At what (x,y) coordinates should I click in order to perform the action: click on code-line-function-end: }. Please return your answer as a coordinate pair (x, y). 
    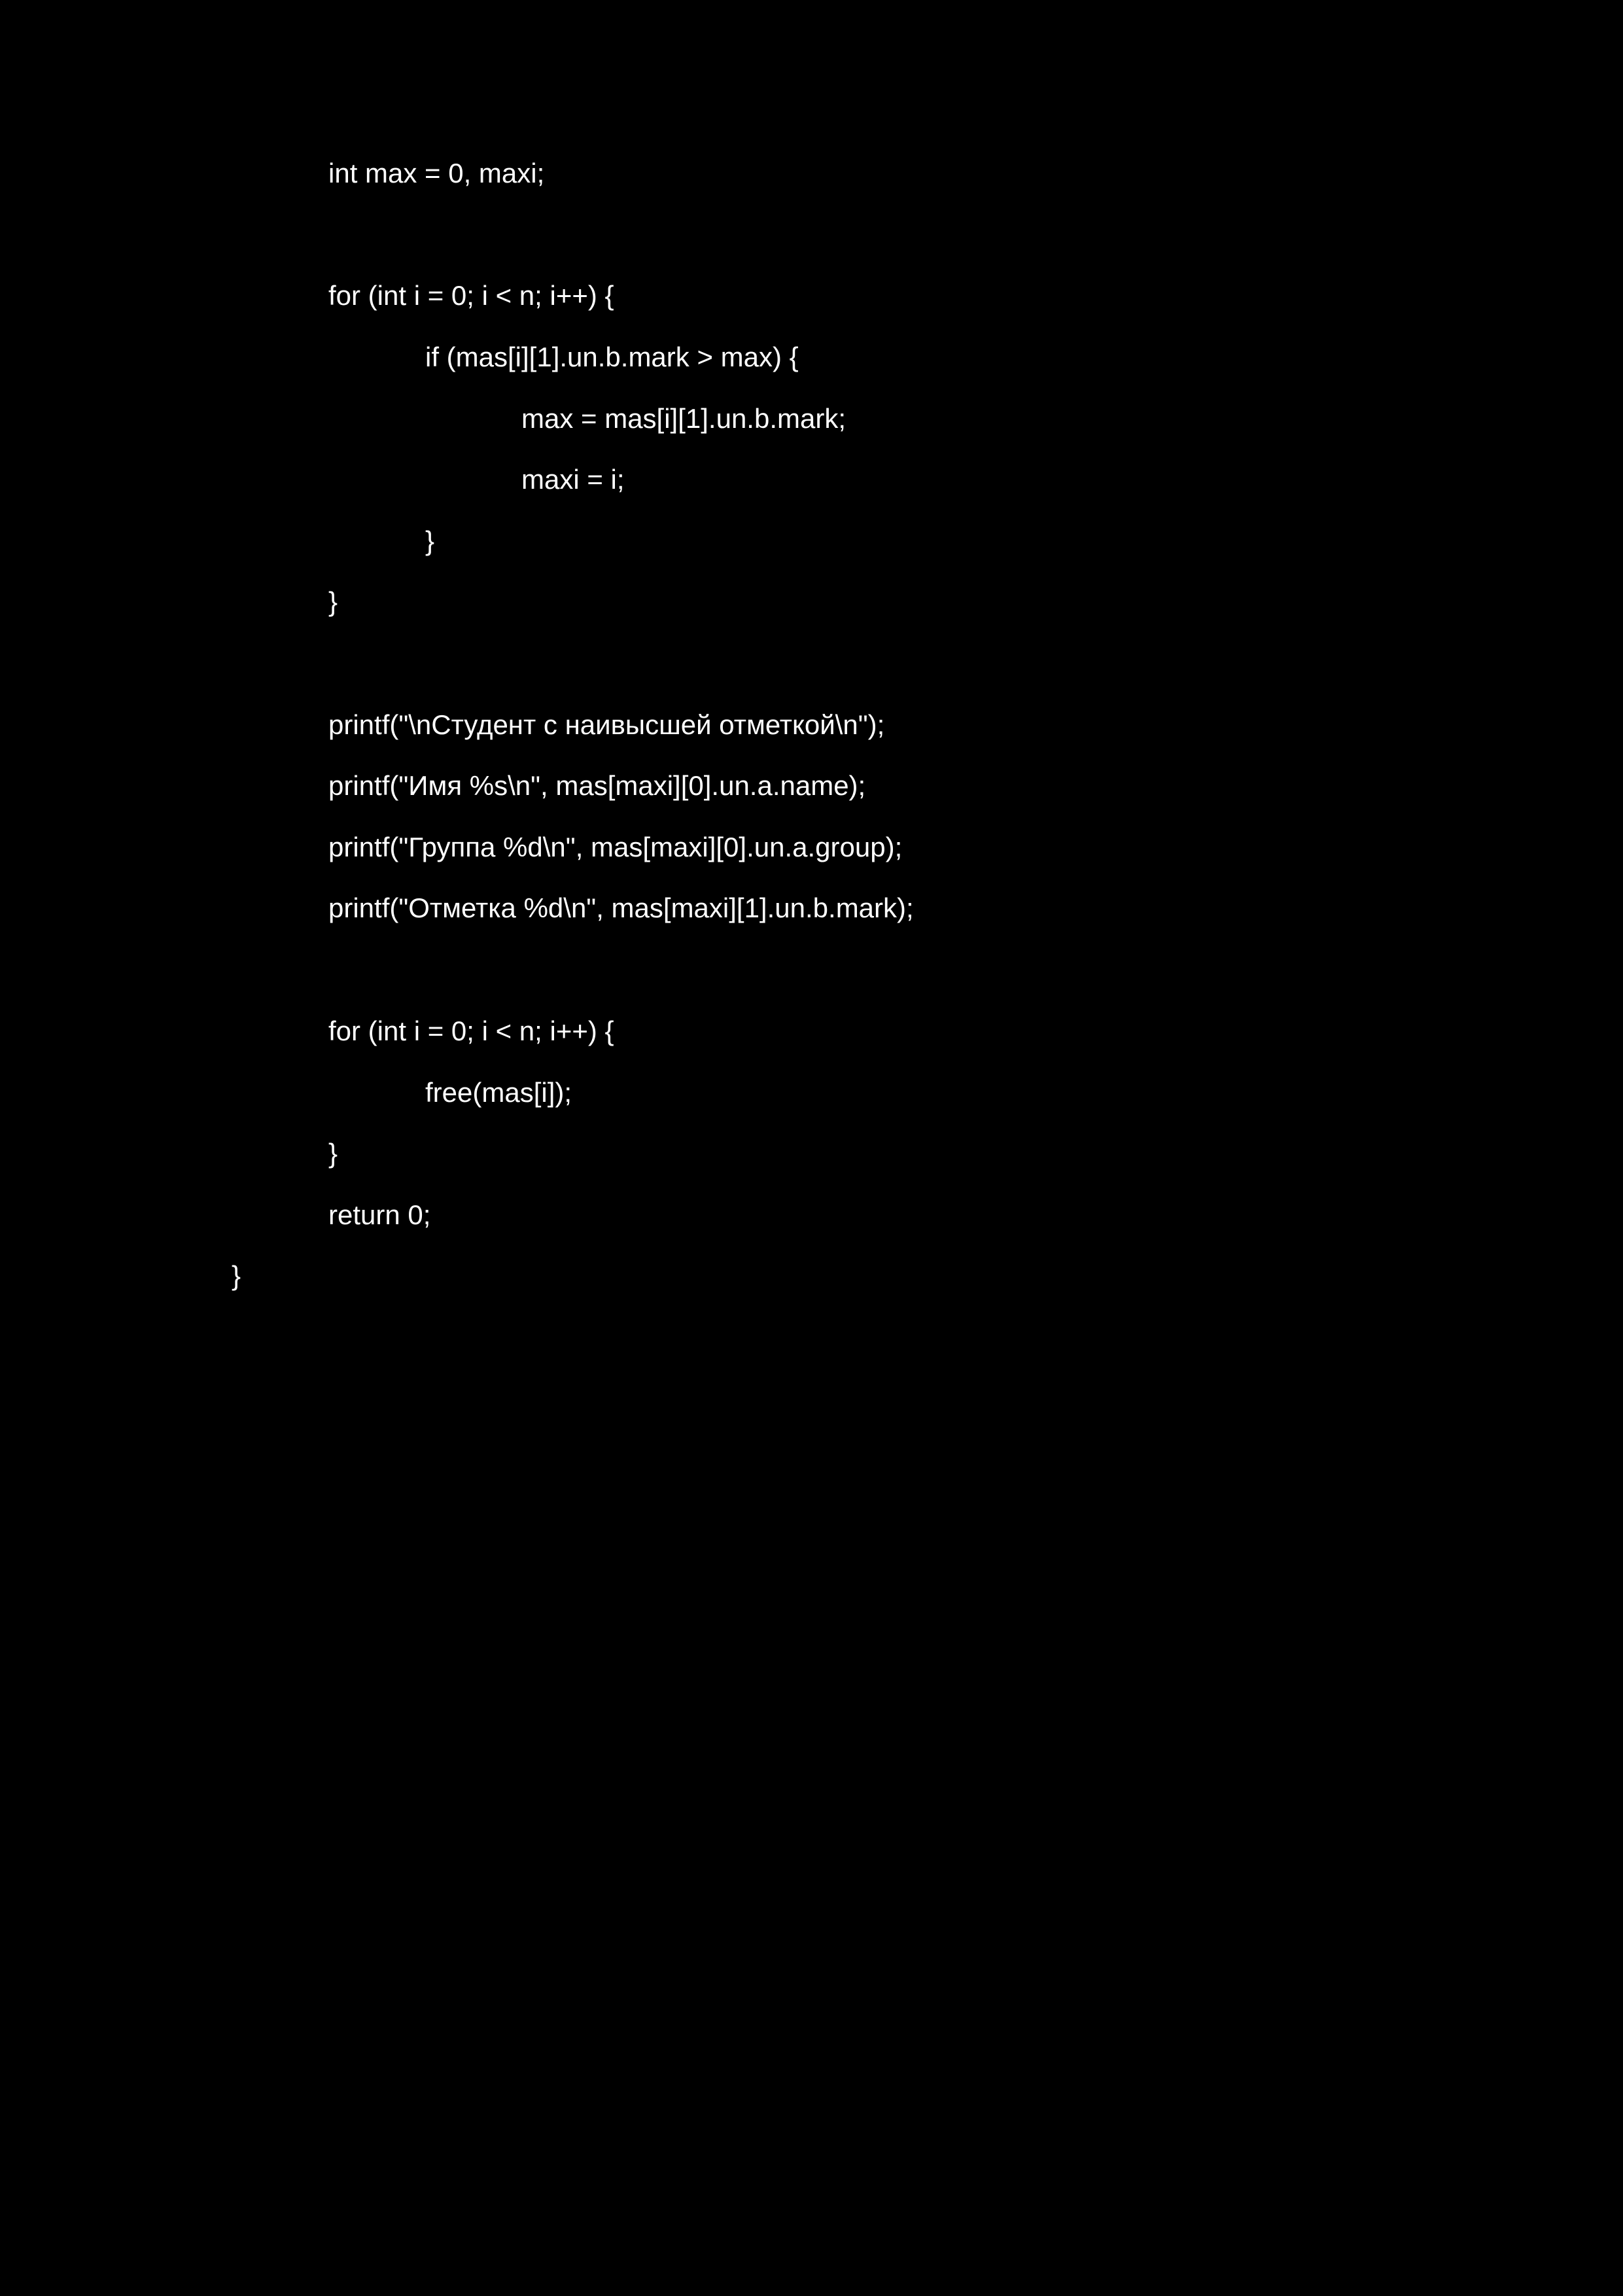
    Looking at the image, I should click on (236, 1275).